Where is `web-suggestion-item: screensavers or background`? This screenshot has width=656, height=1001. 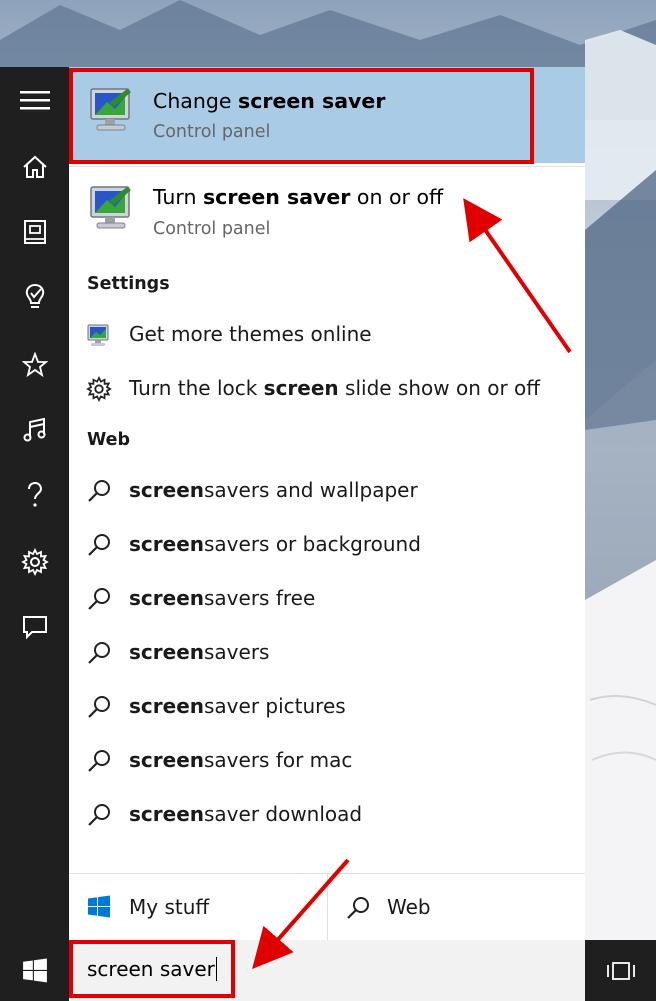
web-suggestion-item: screensavers or background is located at coordinates (327, 545).